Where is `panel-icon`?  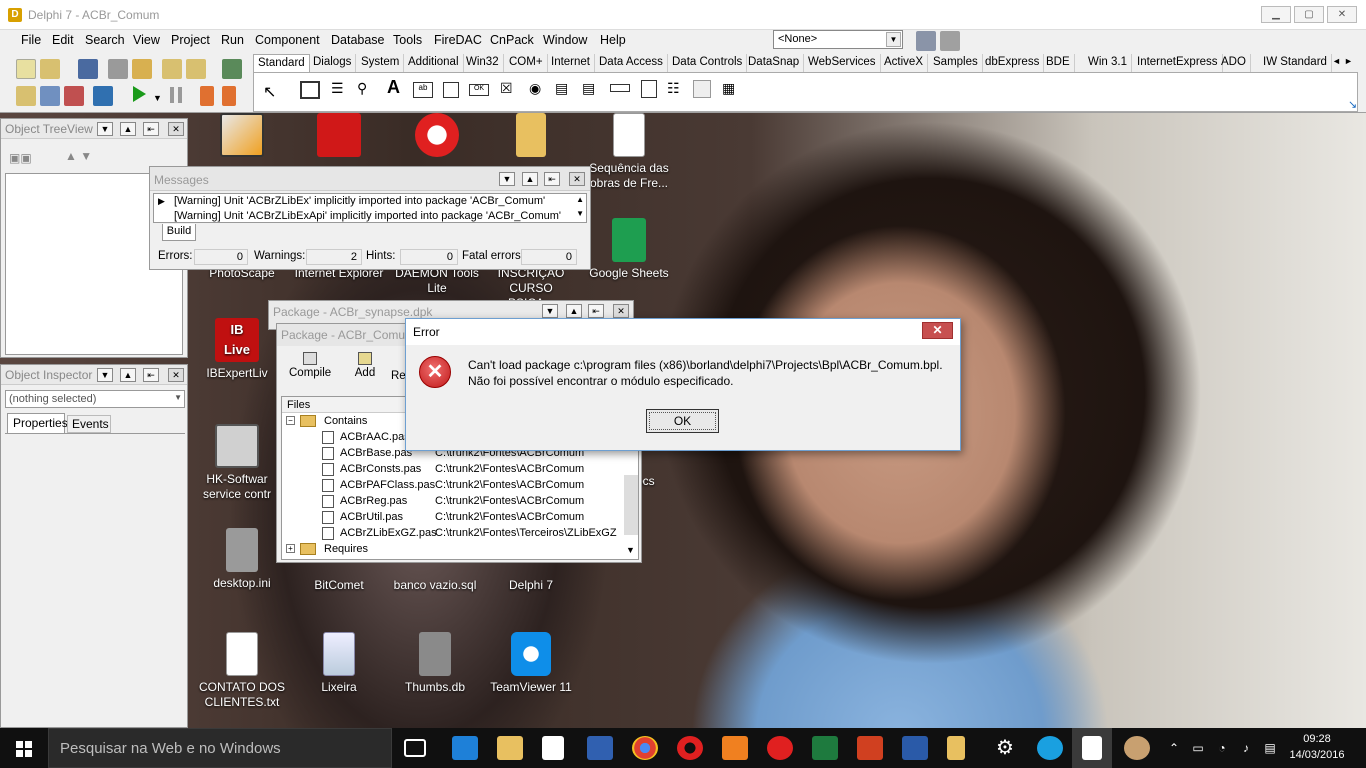
panel-icon is located at coordinates (702, 89).